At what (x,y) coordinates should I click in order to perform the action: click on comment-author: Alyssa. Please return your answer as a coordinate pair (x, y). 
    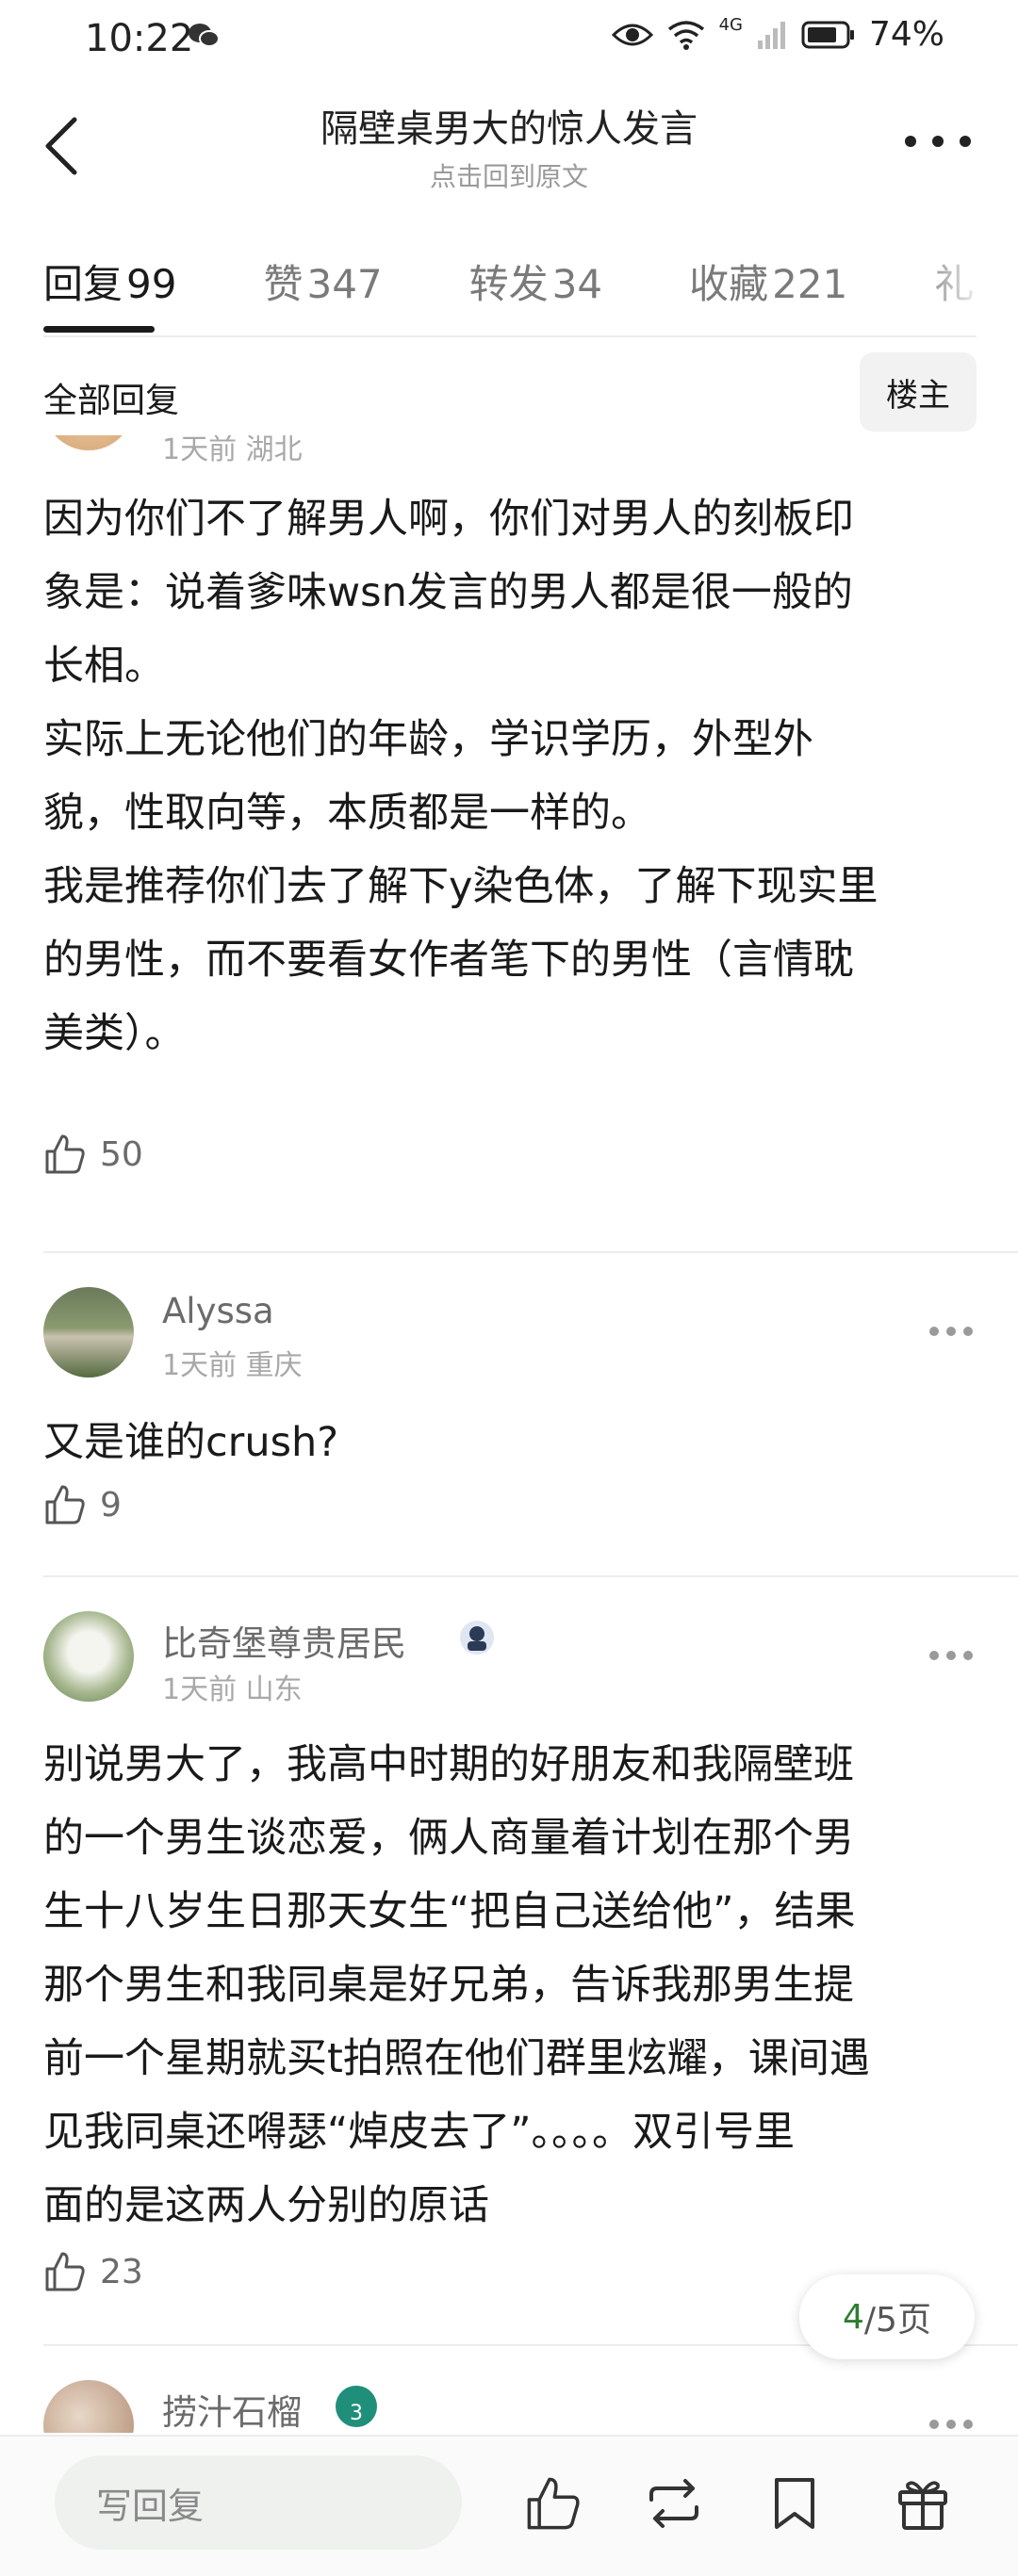
    Looking at the image, I should click on (218, 1311).